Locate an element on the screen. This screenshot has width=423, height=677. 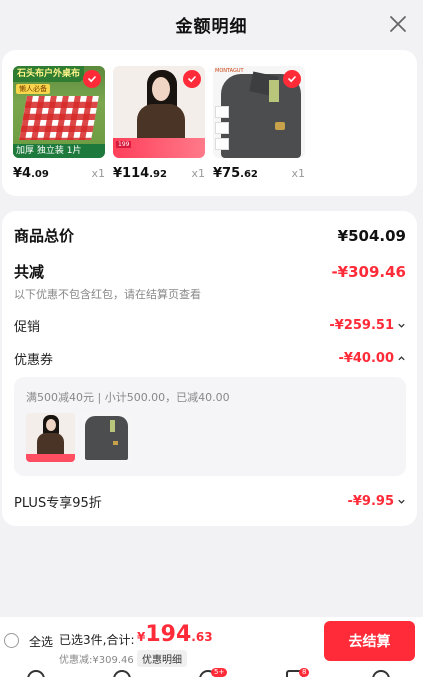
saved-amount: 优惠减:¥309.46 is located at coordinates (96, 660).